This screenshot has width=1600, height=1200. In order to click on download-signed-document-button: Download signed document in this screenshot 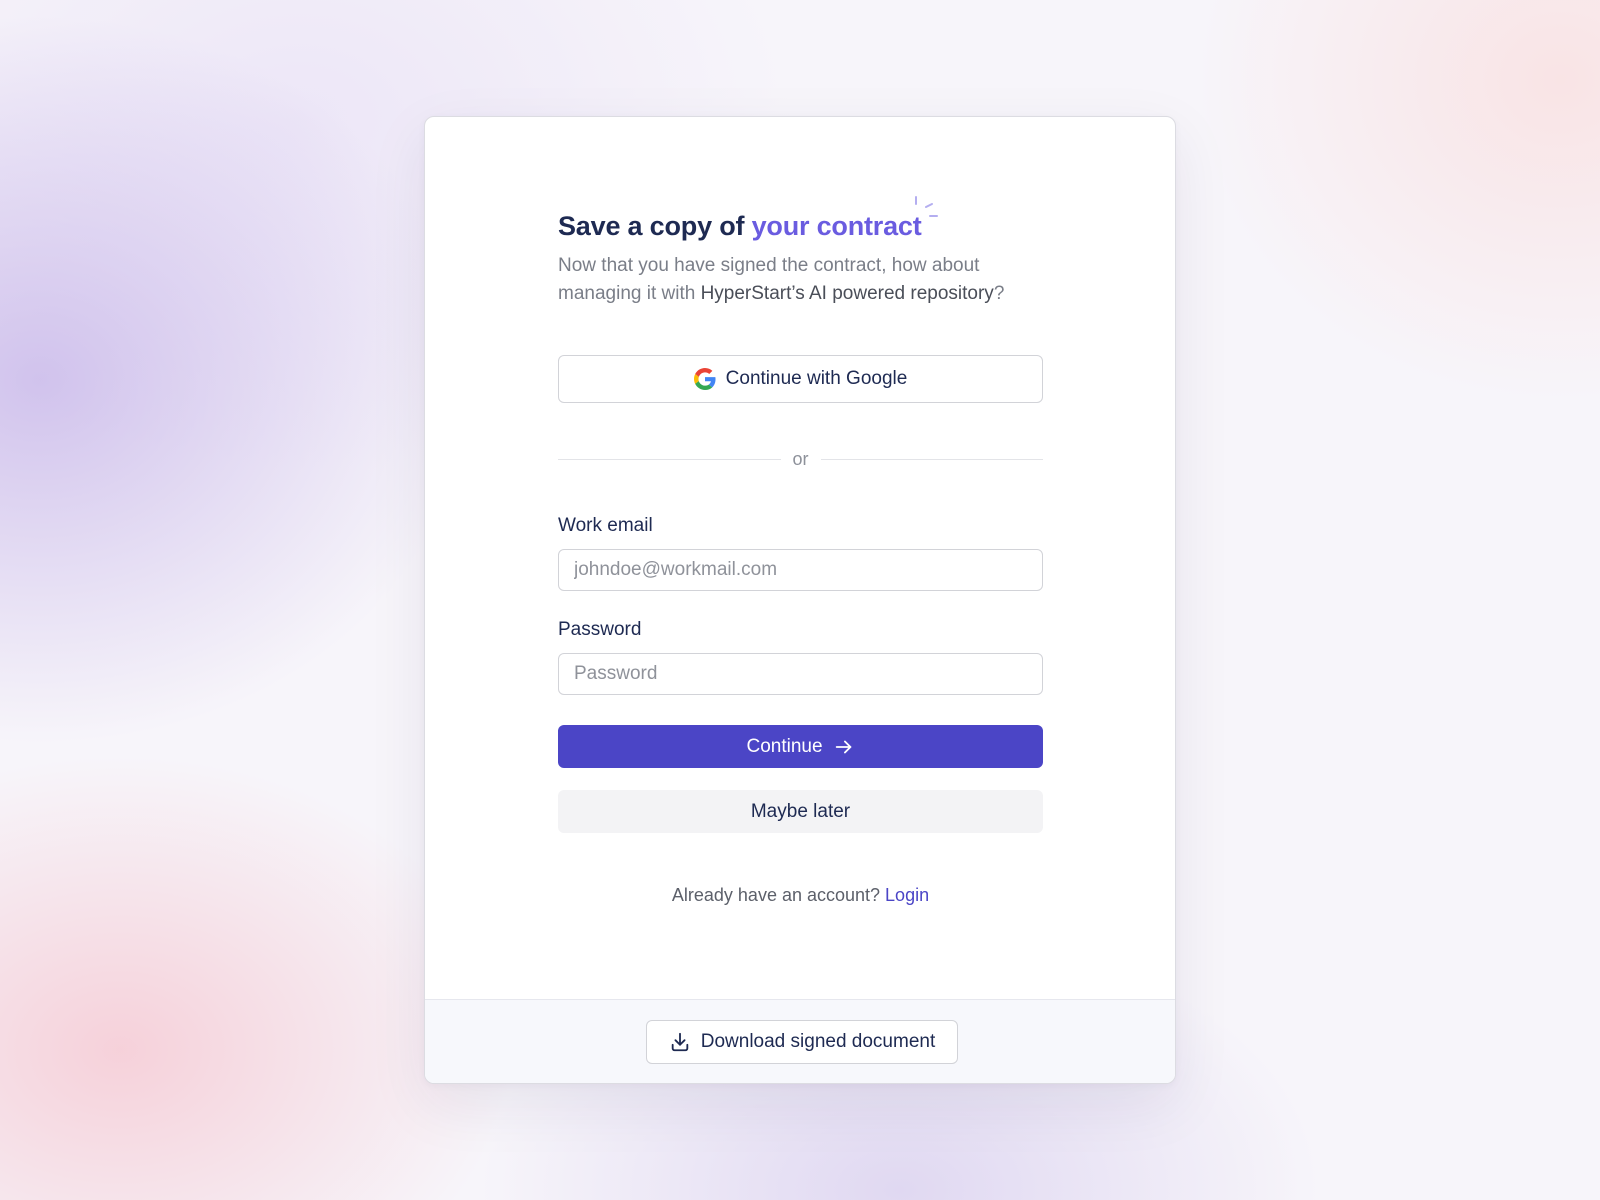, I will do `click(802, 1042)`.